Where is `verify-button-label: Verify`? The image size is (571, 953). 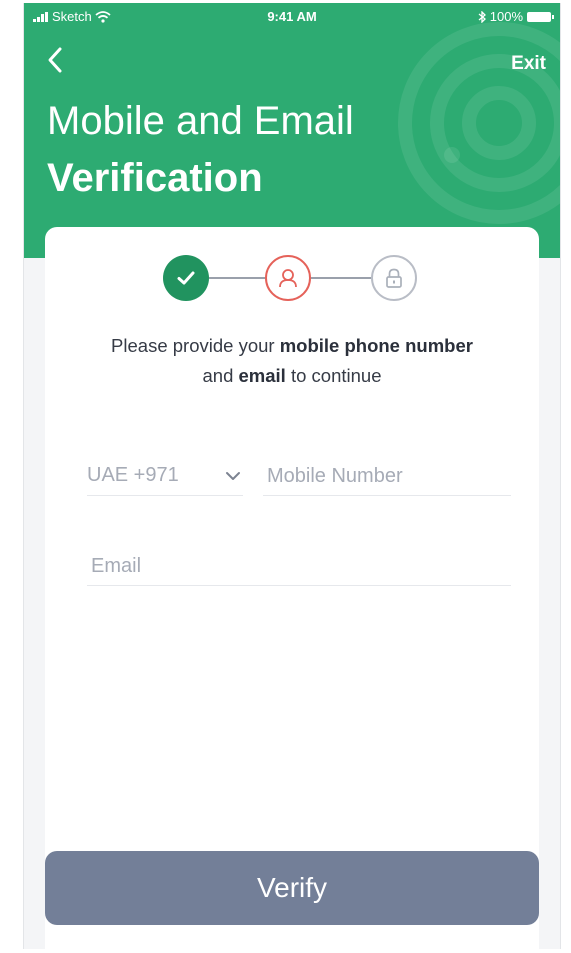 verify-button-label: Verify is located at coordinates (292, 887).